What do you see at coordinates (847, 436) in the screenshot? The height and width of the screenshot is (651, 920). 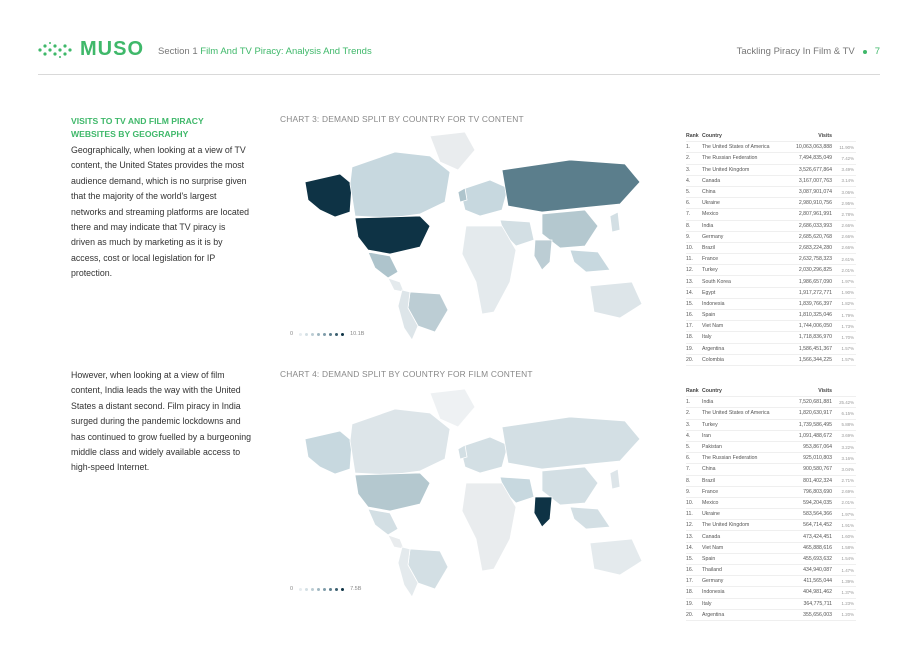 I see `cell-pct: 3.69%` at bounding box center [847, 436].